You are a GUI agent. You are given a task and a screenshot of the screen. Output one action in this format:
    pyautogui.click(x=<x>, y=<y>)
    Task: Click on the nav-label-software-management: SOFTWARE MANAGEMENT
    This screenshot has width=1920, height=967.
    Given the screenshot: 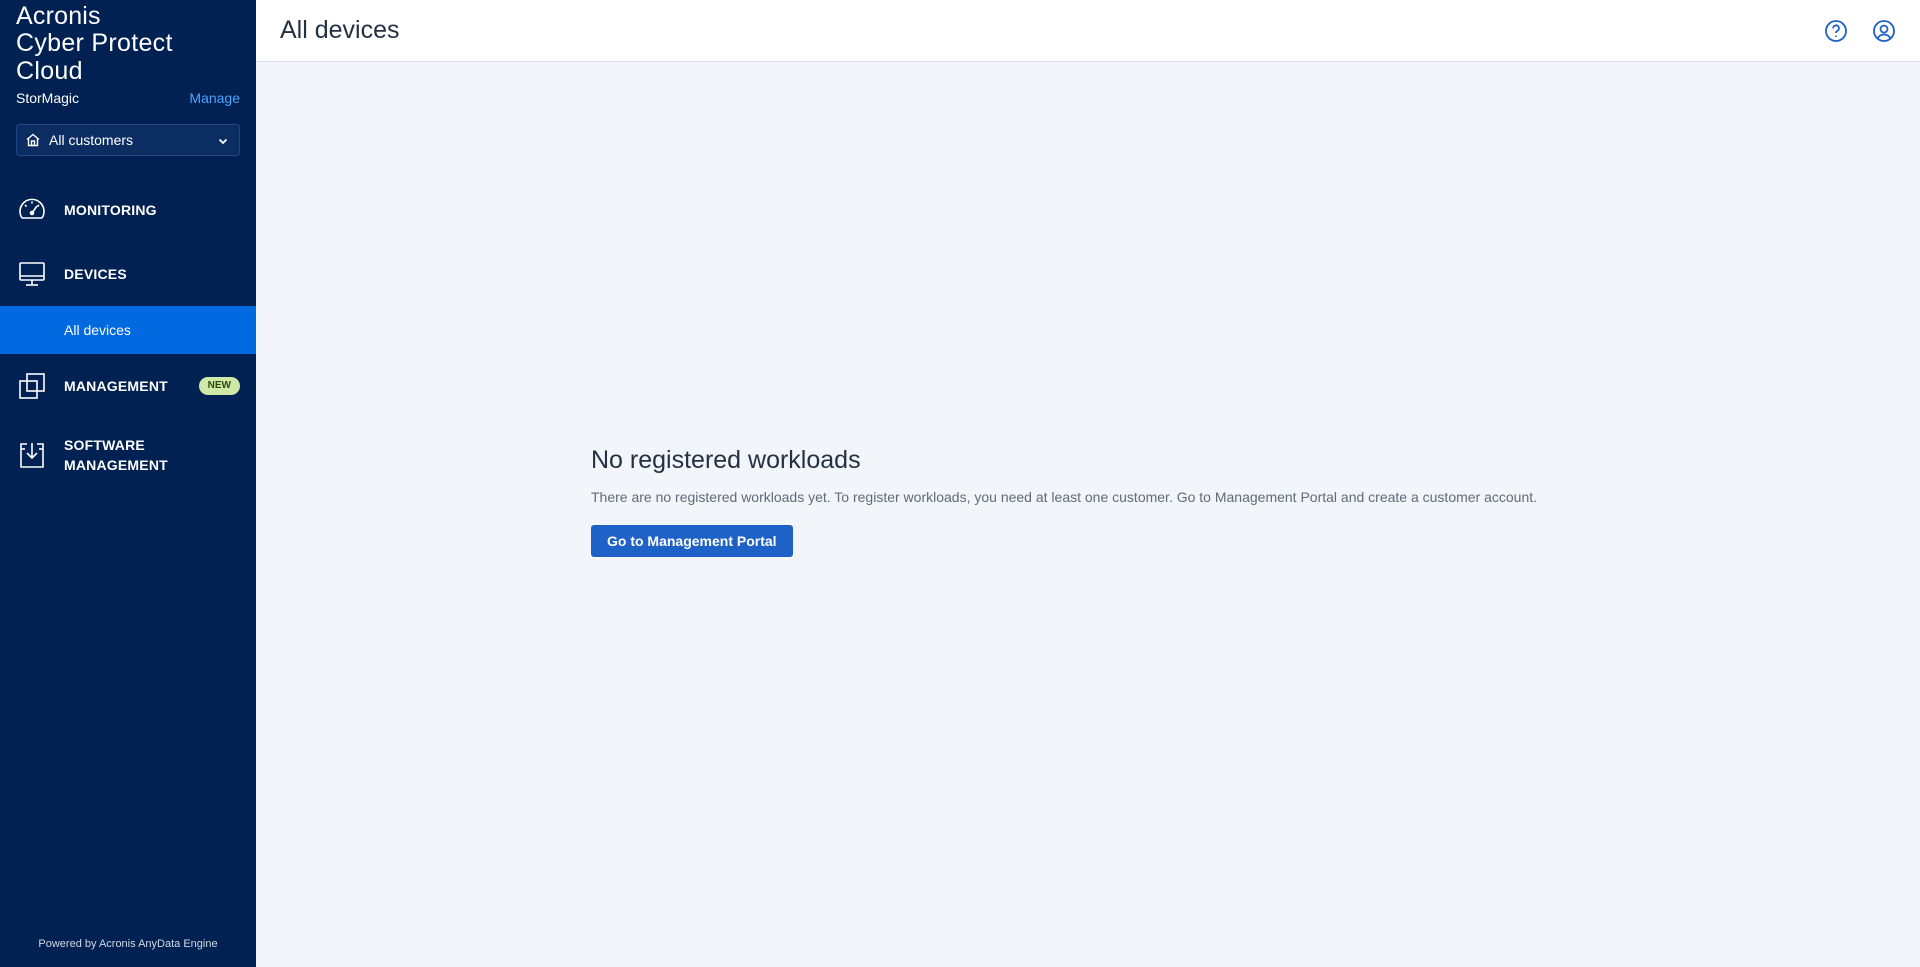 What is the action you would take?
    pyautogui.click(x=116, y=455)
    